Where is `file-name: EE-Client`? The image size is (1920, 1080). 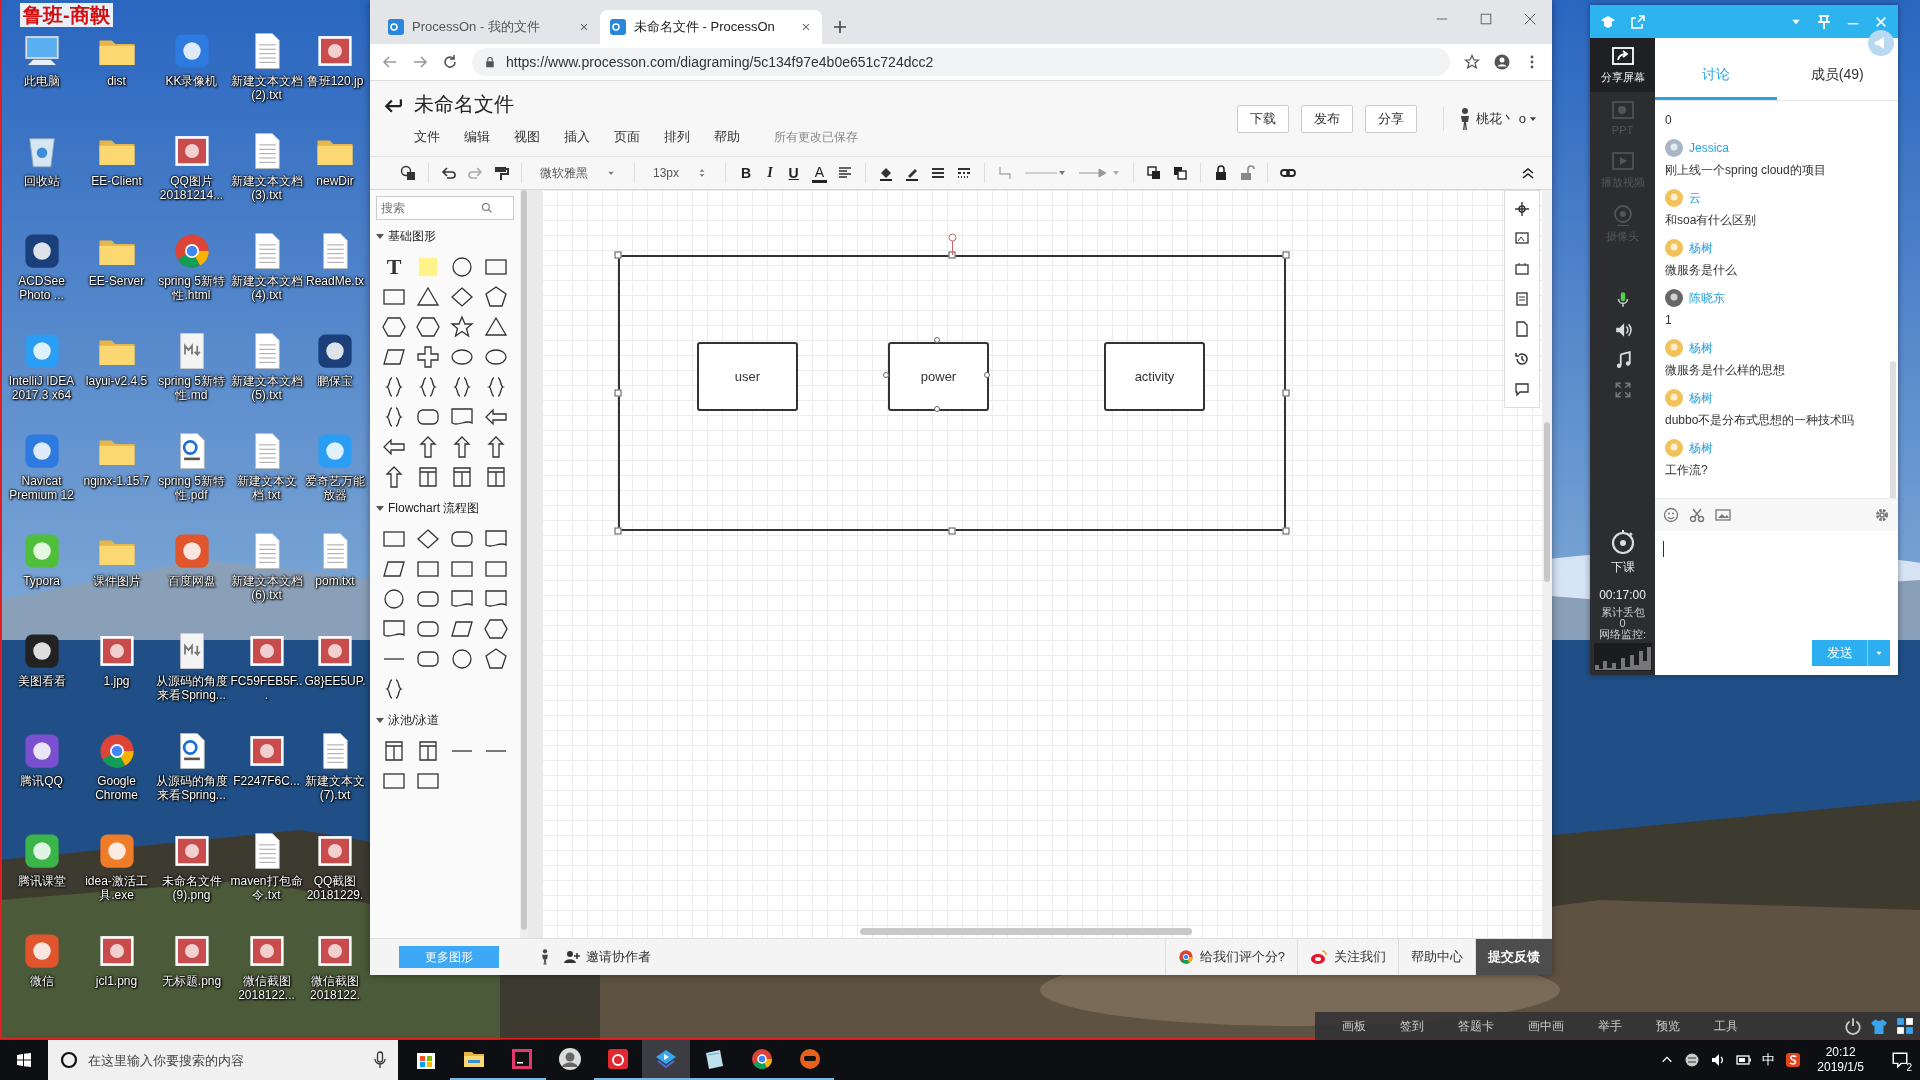
file-name: EE-Client is located at coordinates (116, 181).